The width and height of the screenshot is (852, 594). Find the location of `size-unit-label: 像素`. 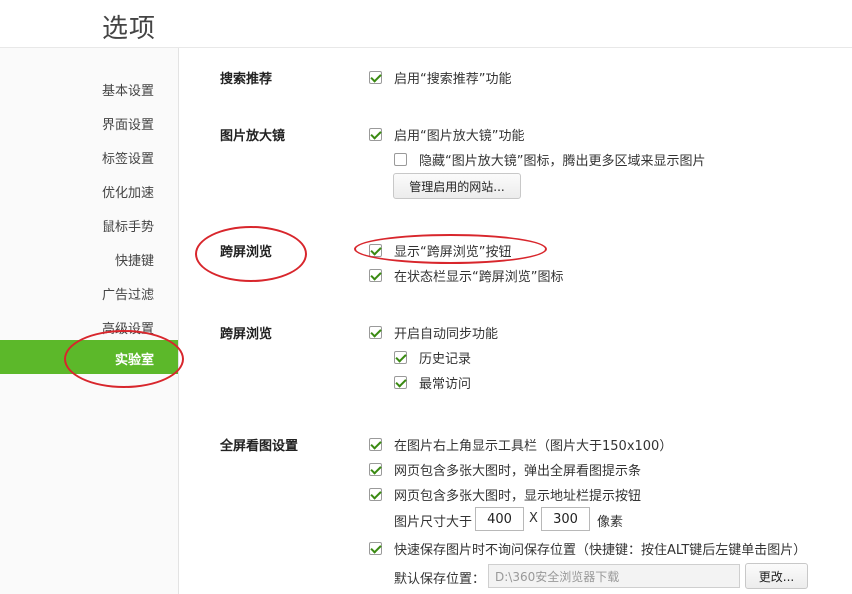

size-unit-label: 像素 is located at coordinates (610, 522).